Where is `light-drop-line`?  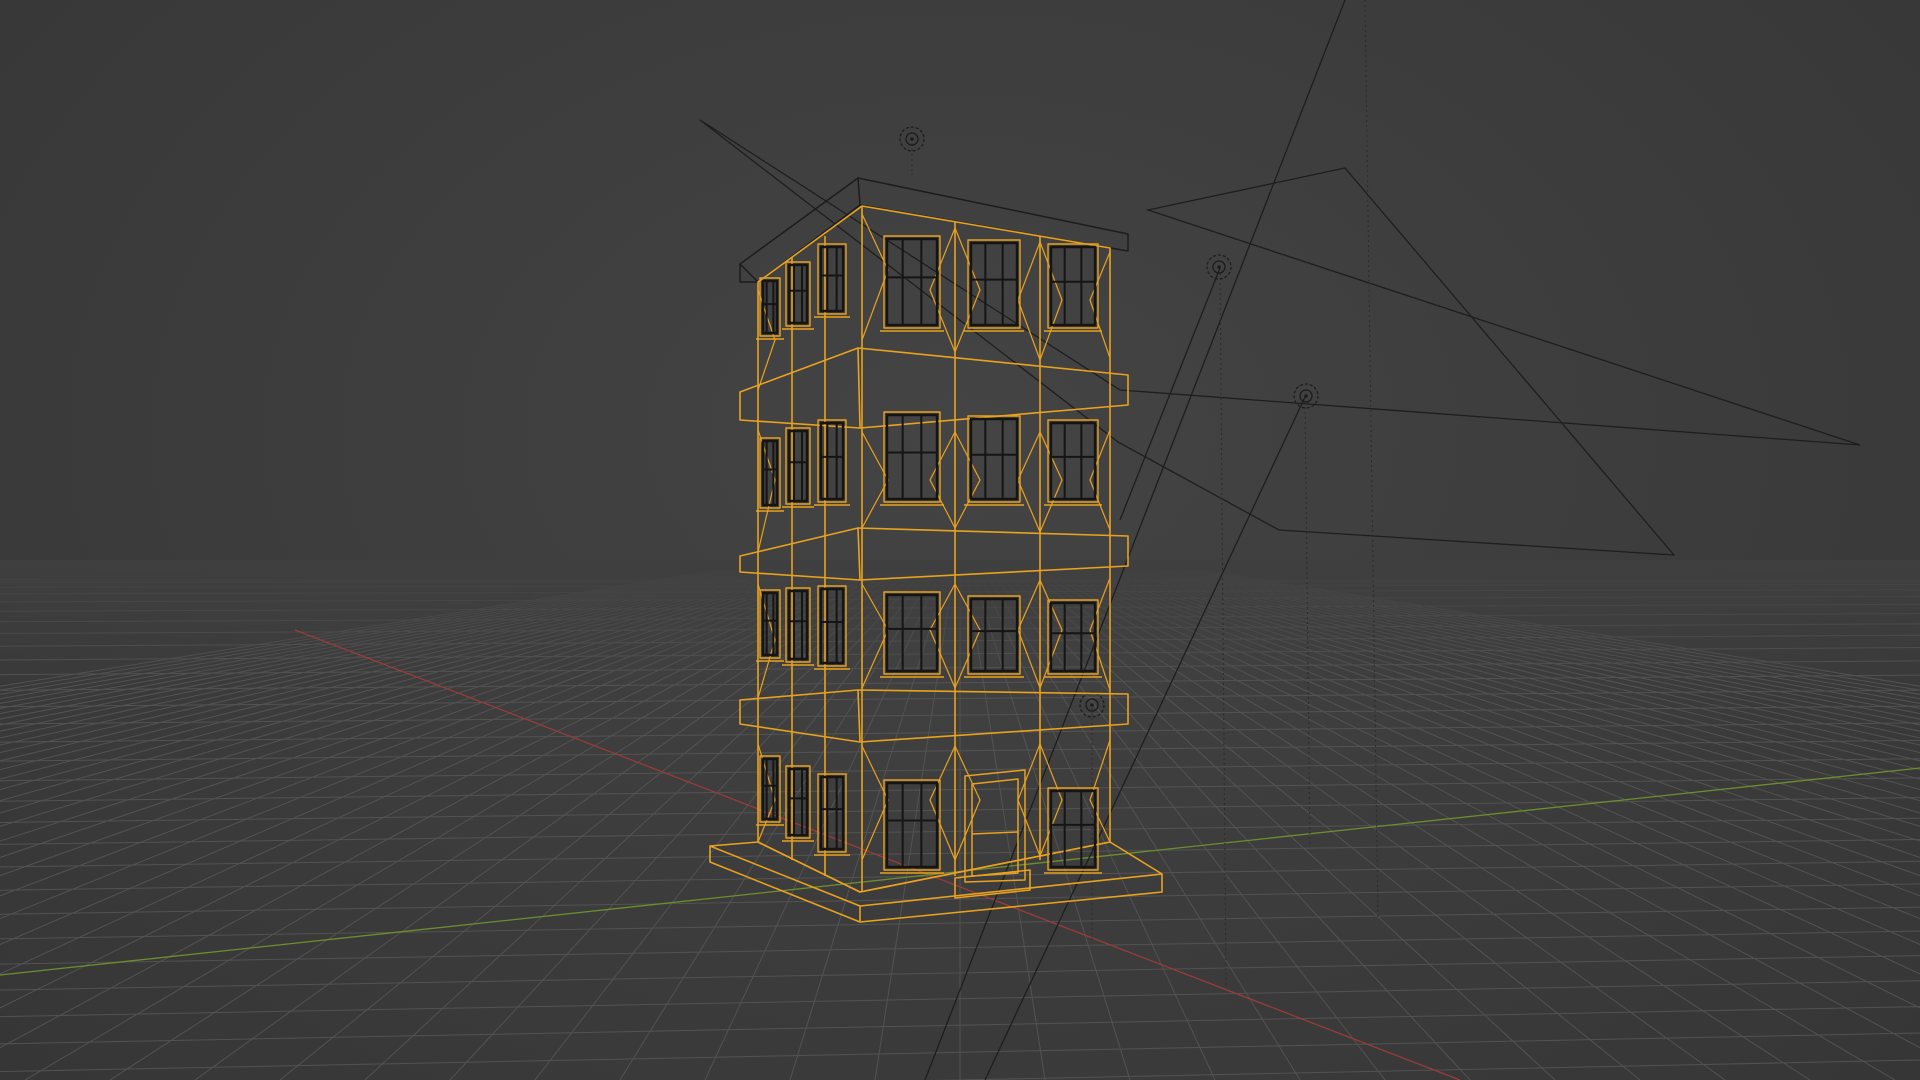 light-drop-line is located at coordinates (1371, 460).